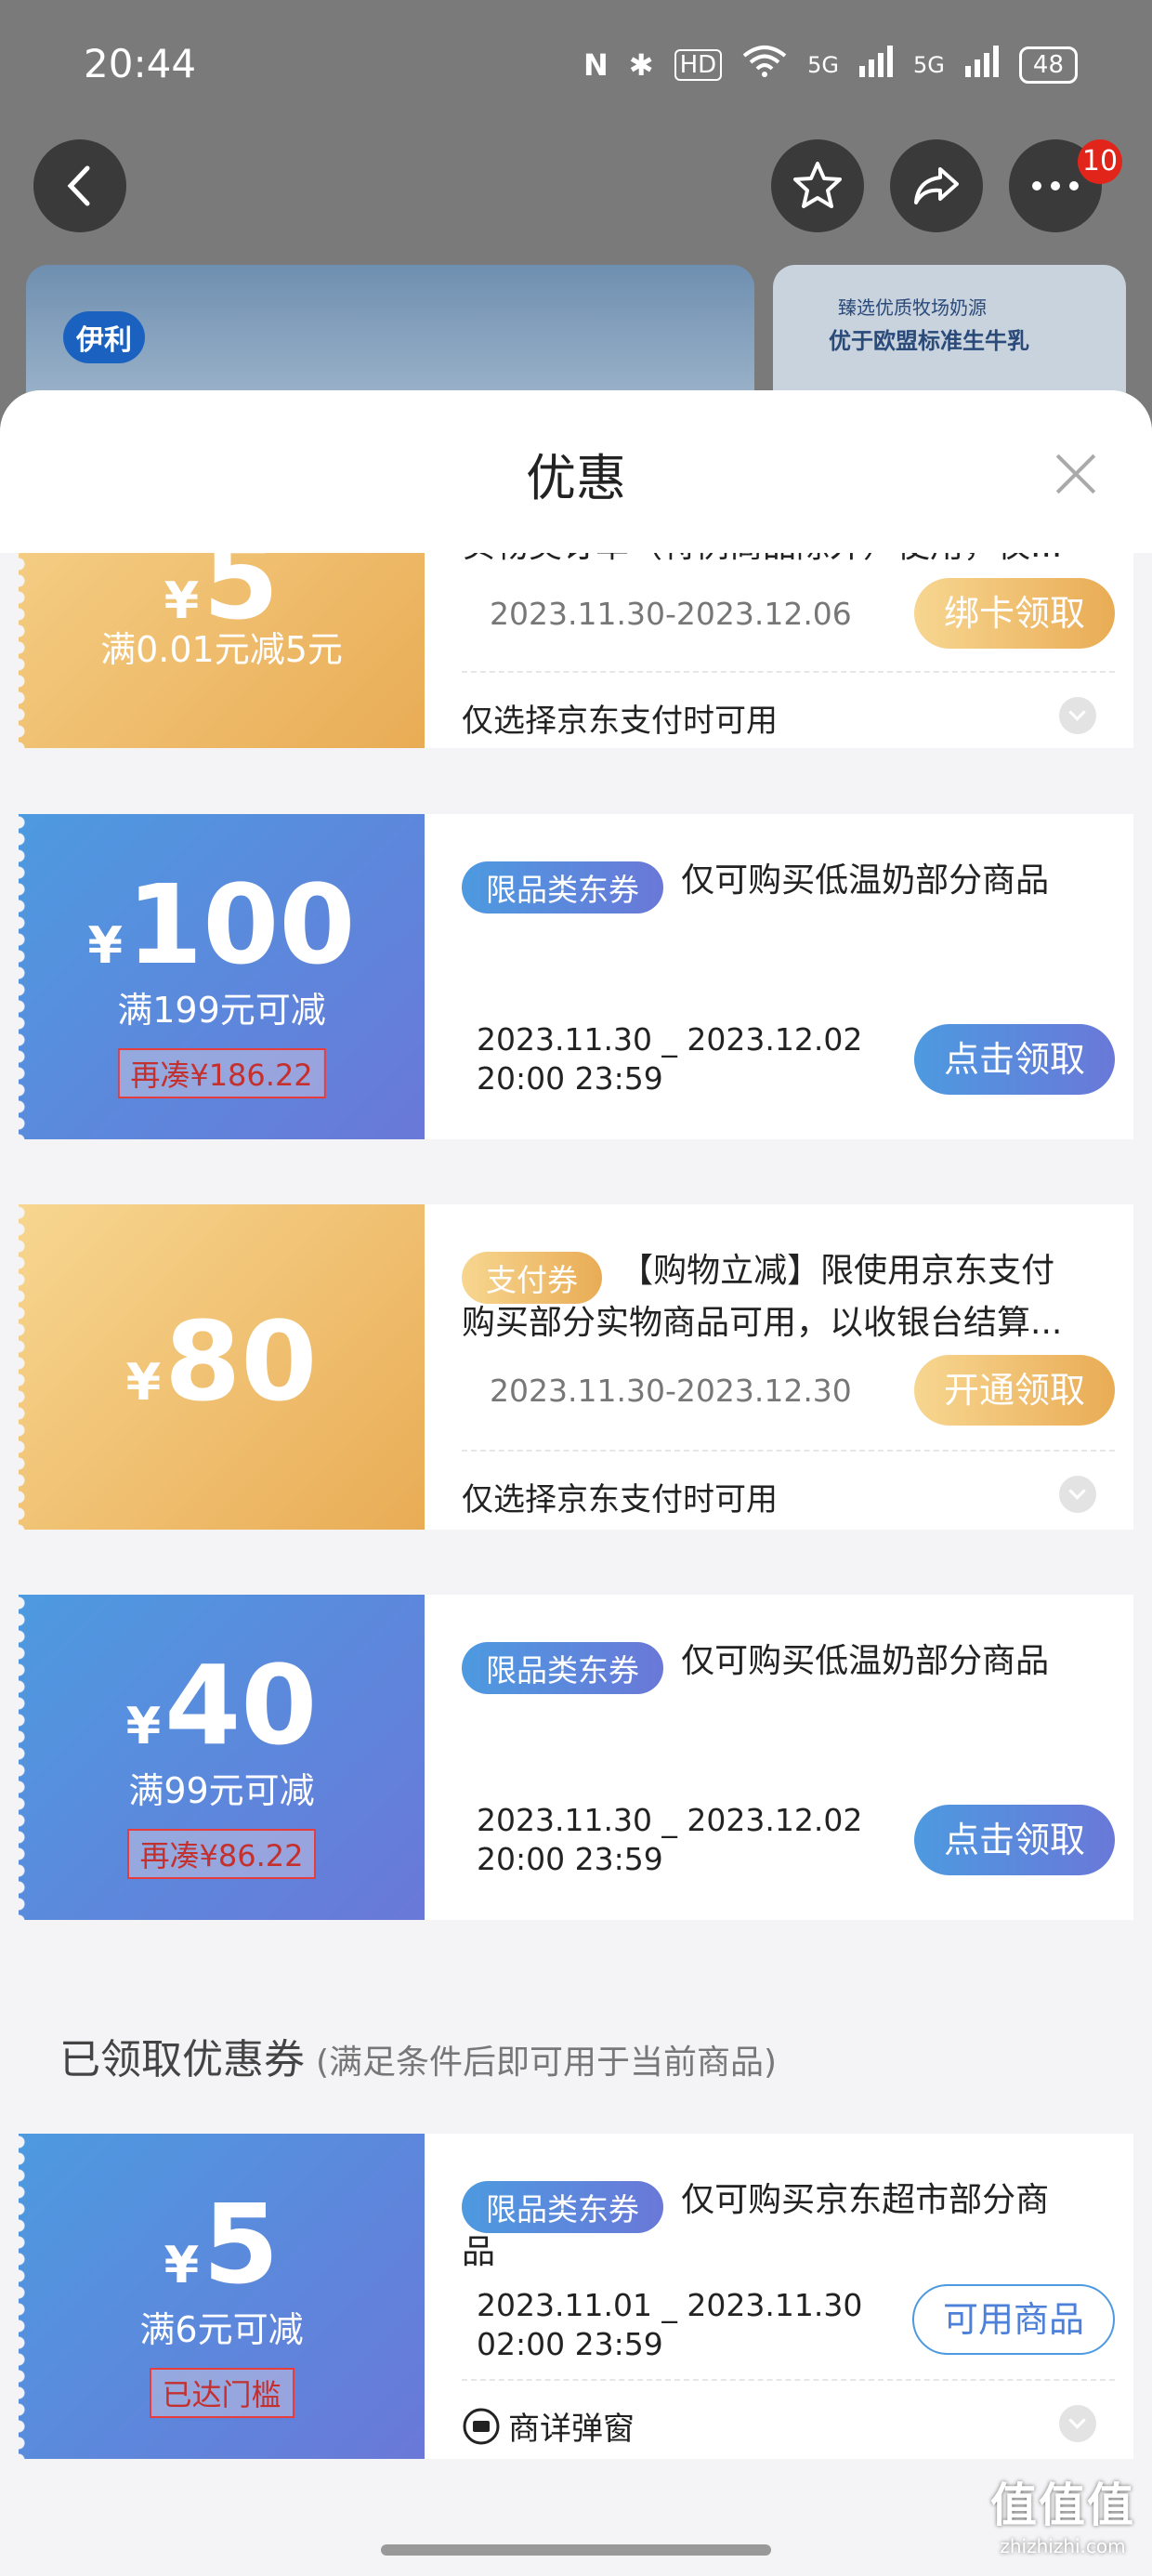  What do you see at coordinates (222, 2393) in the screenshot?
I see `coupon-threshold-met: 已达门槛` at bounding box center [222, 2393].